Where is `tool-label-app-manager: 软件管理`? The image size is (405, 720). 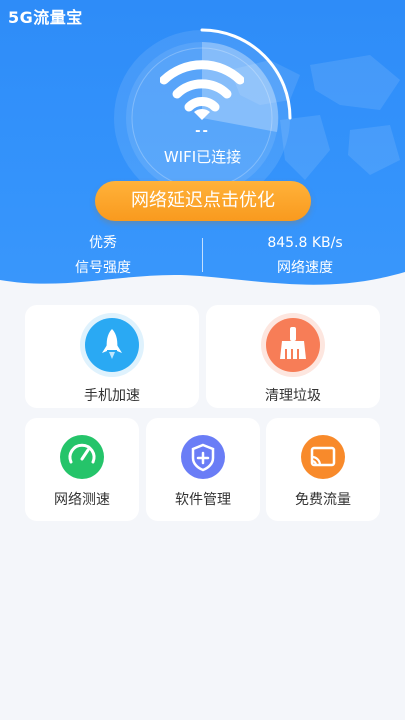
tool-label-app-manager: 软件管理 is located at coordinates (203, 500).